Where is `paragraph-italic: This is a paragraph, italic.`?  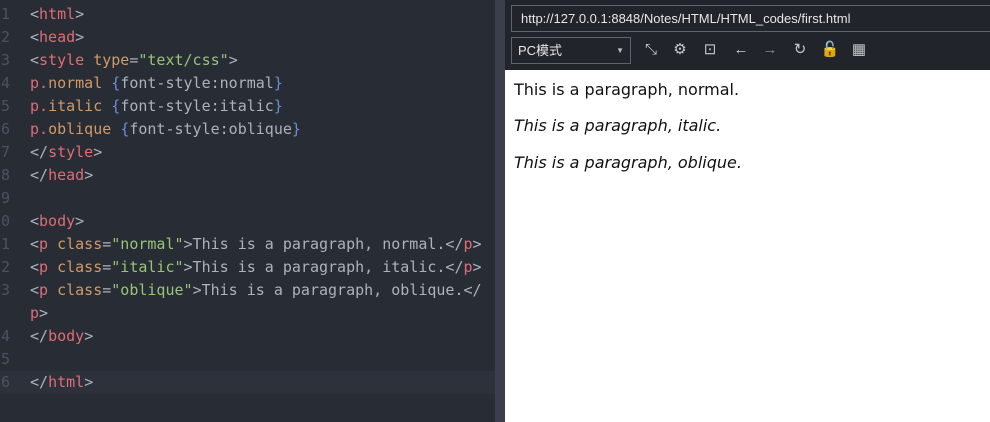
paragraph-italic: This is a paragraph, italic. is located at coordinates (618, 125).